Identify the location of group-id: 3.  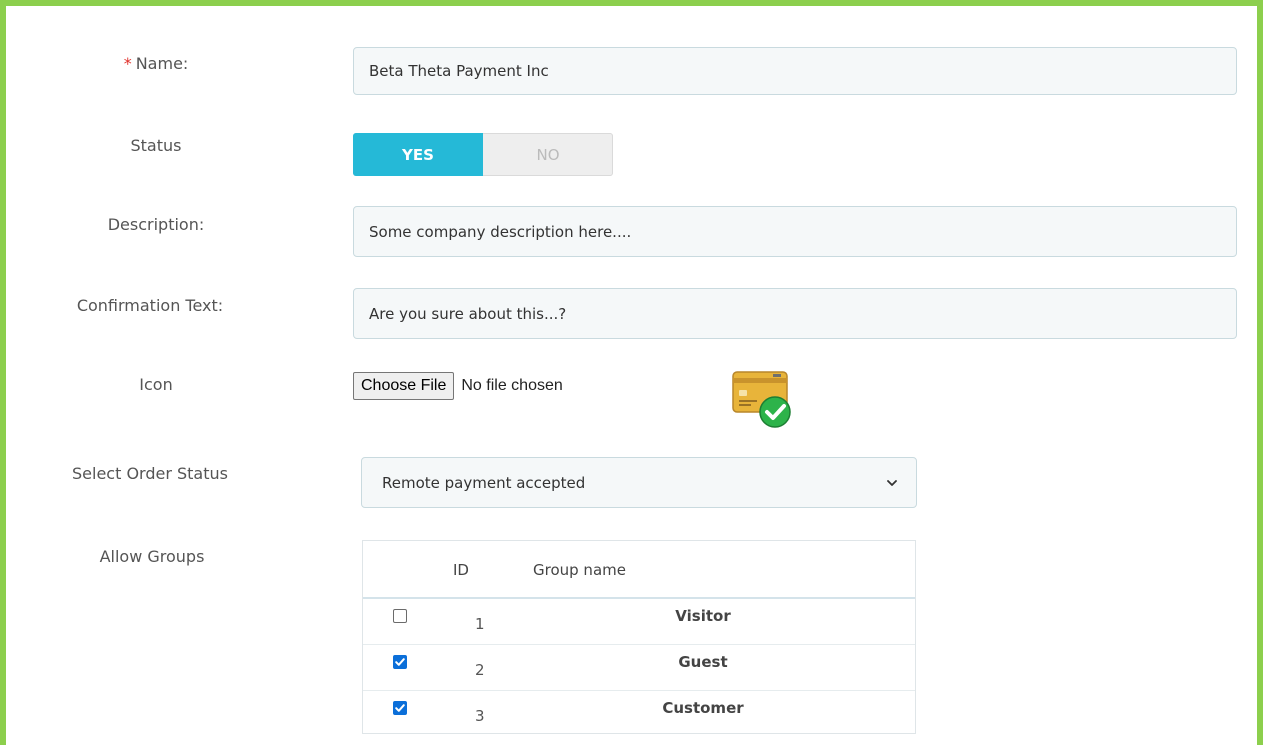
(480, 716).